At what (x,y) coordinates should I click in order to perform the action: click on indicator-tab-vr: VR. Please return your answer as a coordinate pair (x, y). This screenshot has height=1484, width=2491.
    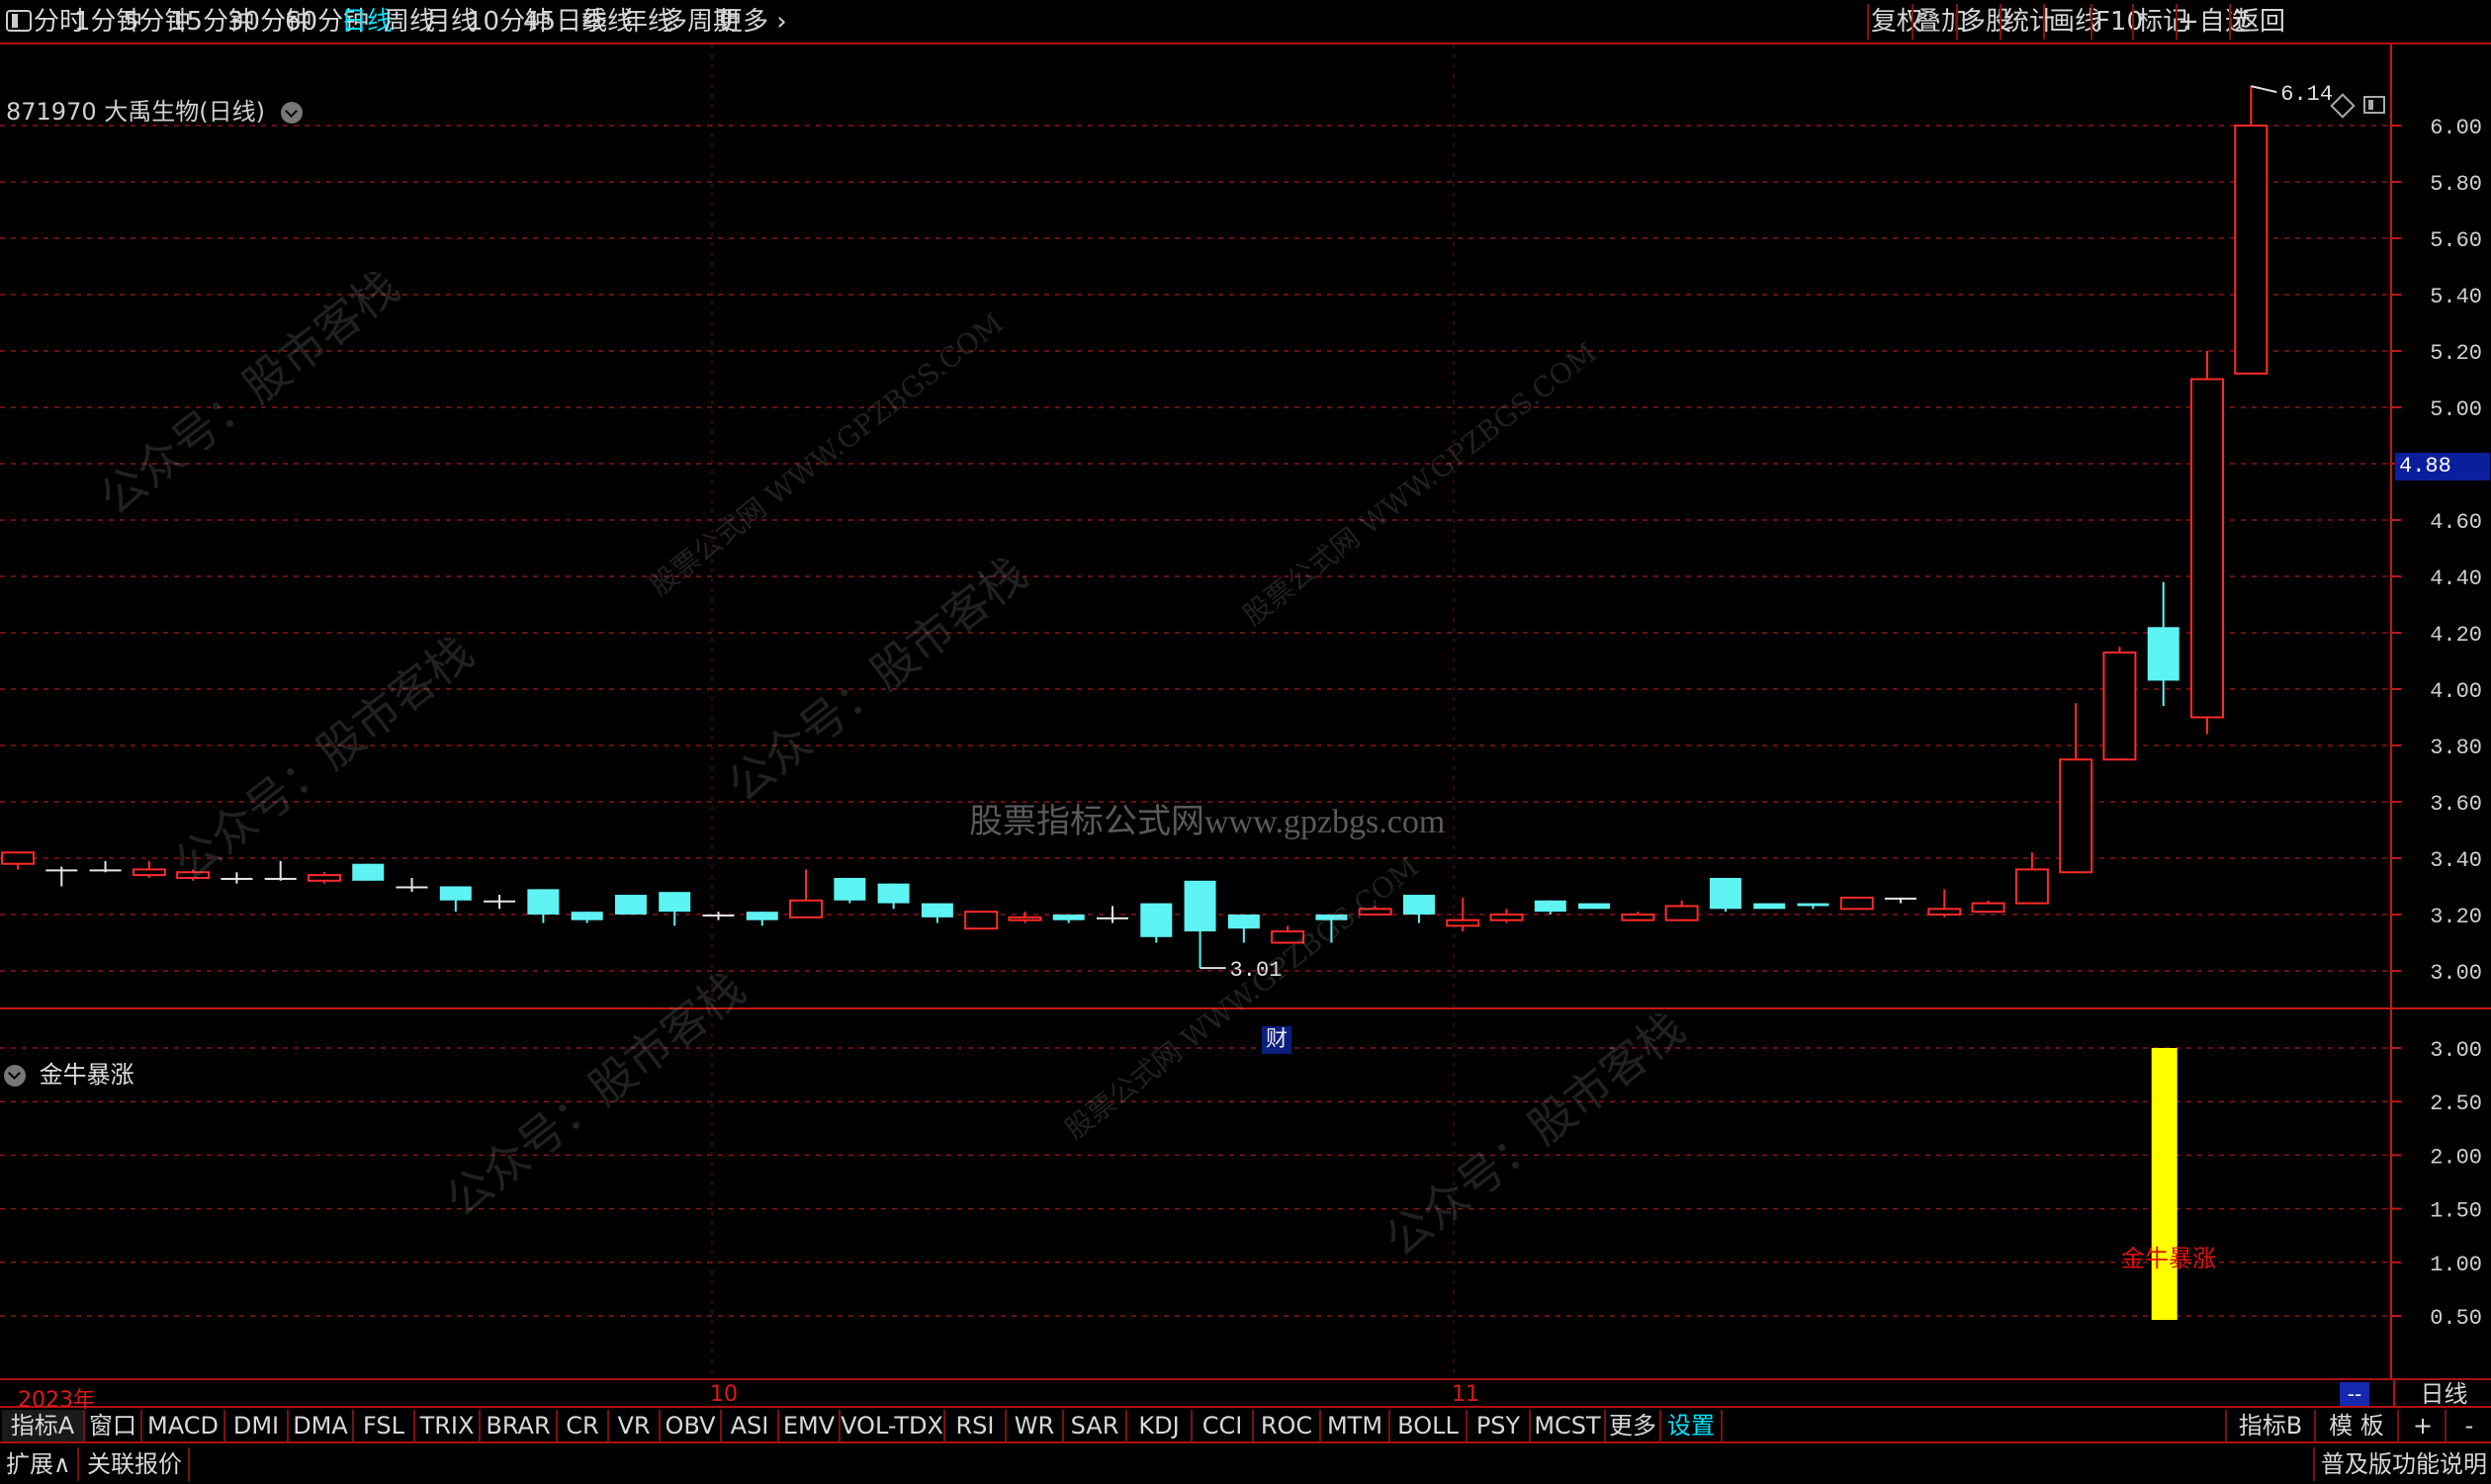
    Looking at the image, I should click on (635, 1425).